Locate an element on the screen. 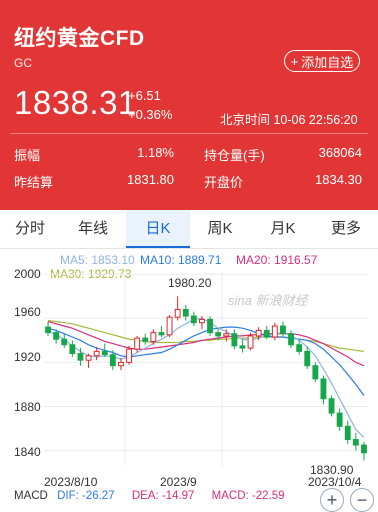 Image resolution: width=378 pixels, height=512 pixels. macd-title: MACD is located at coordinates (31, 496).